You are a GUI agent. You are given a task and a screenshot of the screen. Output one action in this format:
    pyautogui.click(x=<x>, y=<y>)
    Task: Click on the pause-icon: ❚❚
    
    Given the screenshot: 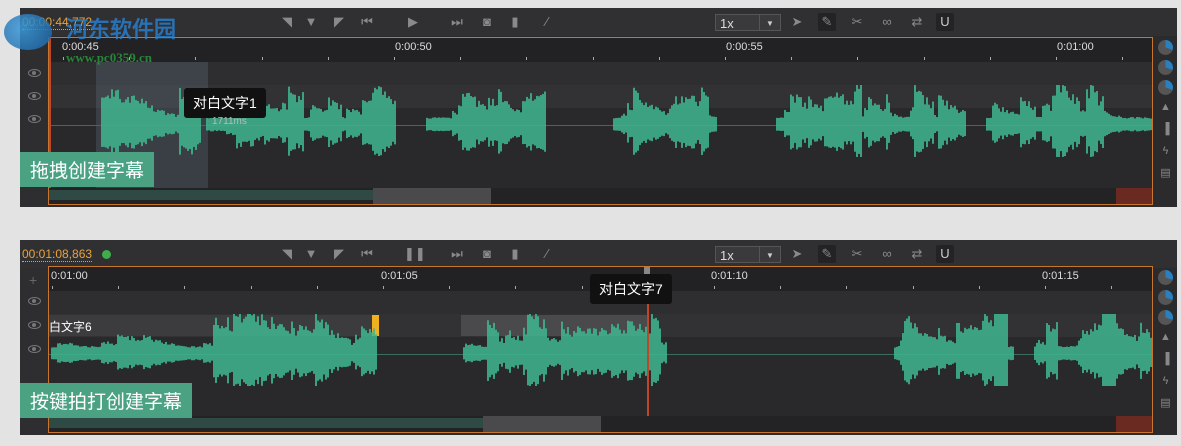 What is the action you would take?
    pyautogui.click(x=415, y=254)
    